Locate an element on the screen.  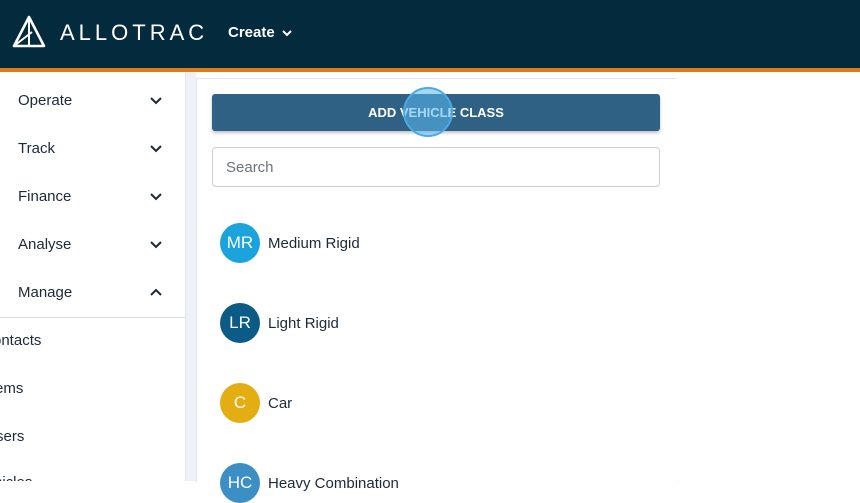
list-item-light-rigid: LR Light Rigid is located at coordinates (279, 323).